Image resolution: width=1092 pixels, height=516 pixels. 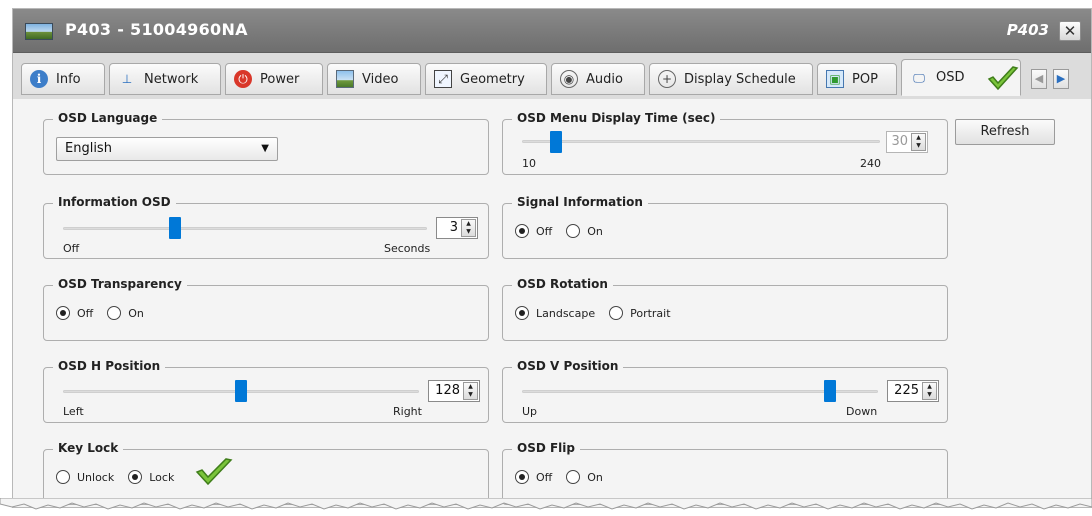 What do you see at coordinates (573, 477) in the screenshot?
I see `osd-flip-on-radio` at bounding box center [573, 477].